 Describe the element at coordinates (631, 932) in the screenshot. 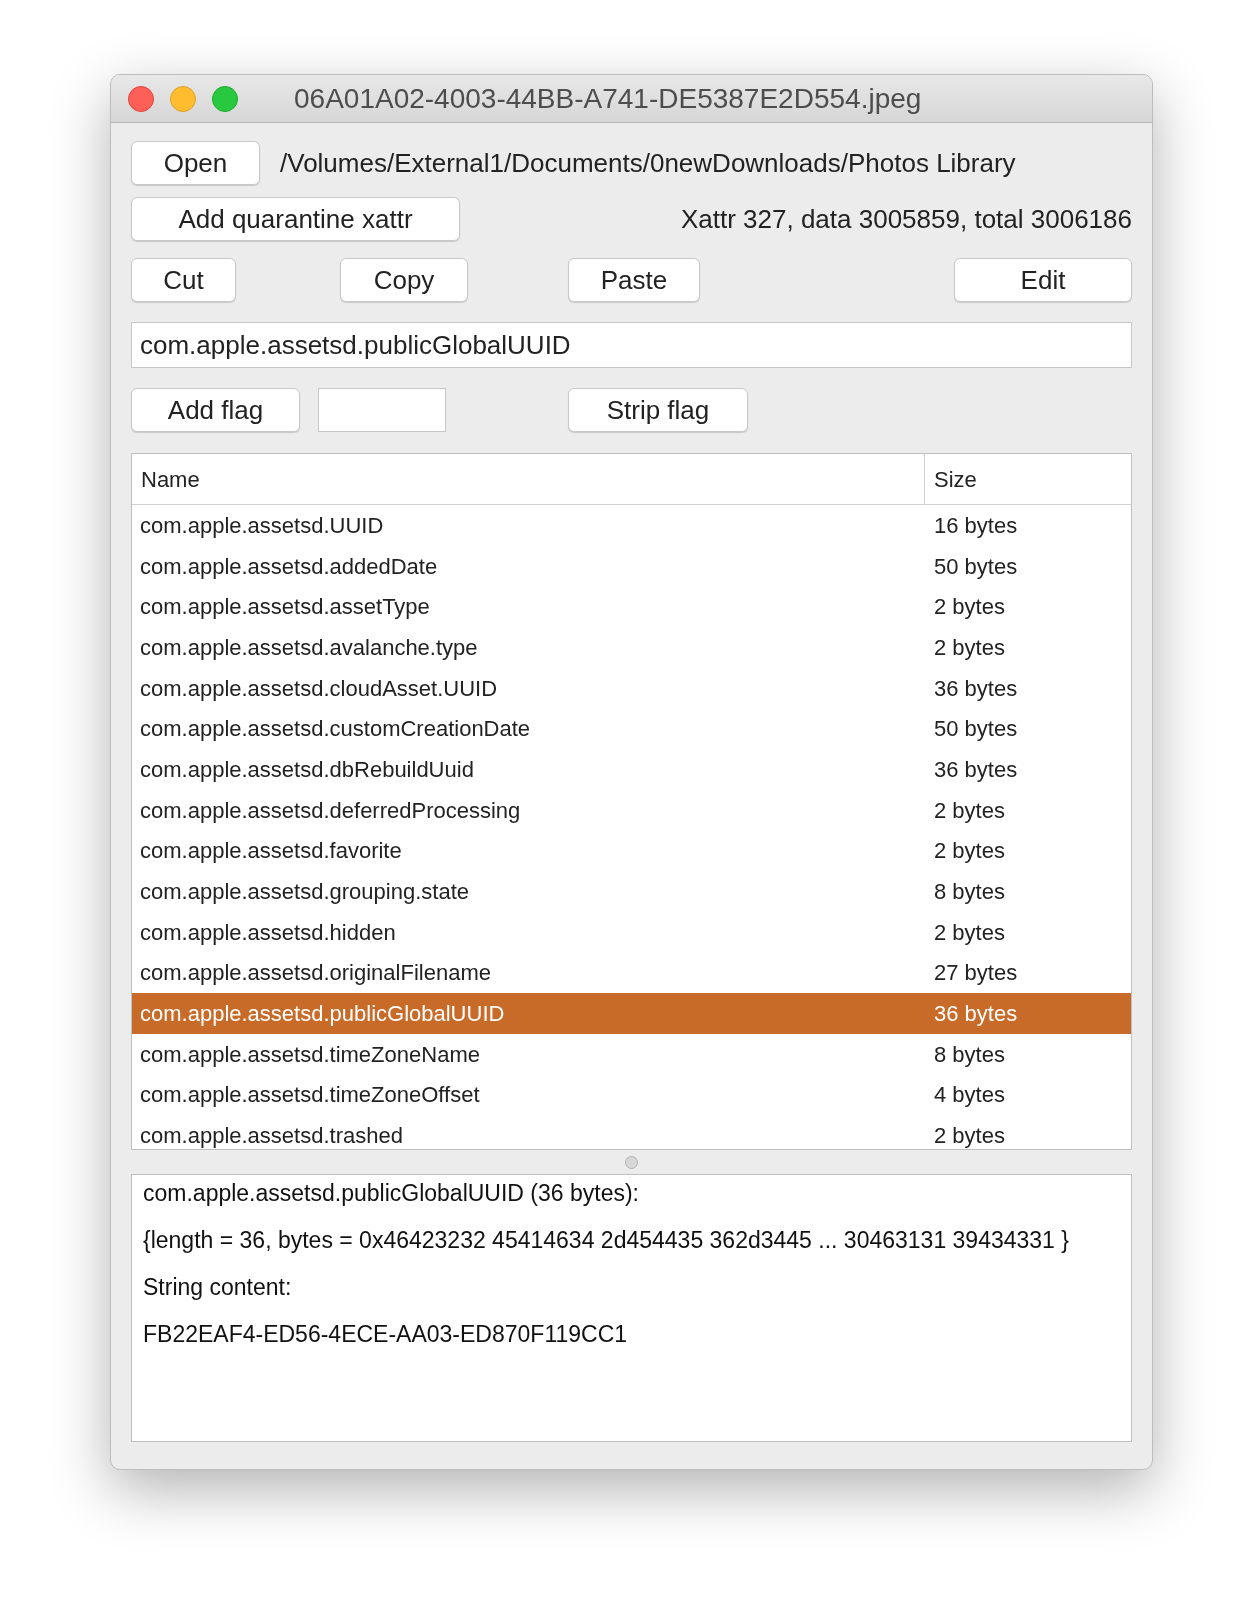

I see `table-row: com.apple.assetsd.hidden 2 bytes` at that location.